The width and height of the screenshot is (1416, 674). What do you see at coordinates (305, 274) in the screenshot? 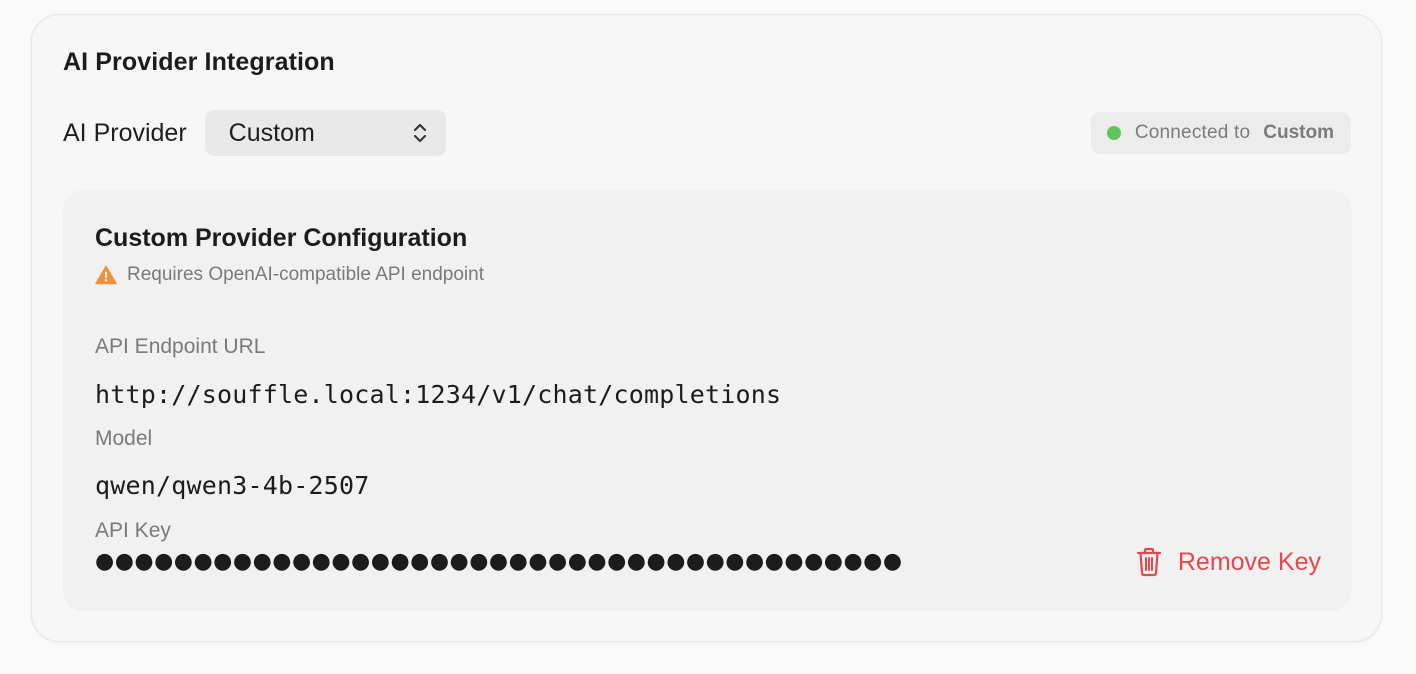
I see `warning-text: Requires OpenAI-compatible API endpoint` at bounding box center [305, 274].